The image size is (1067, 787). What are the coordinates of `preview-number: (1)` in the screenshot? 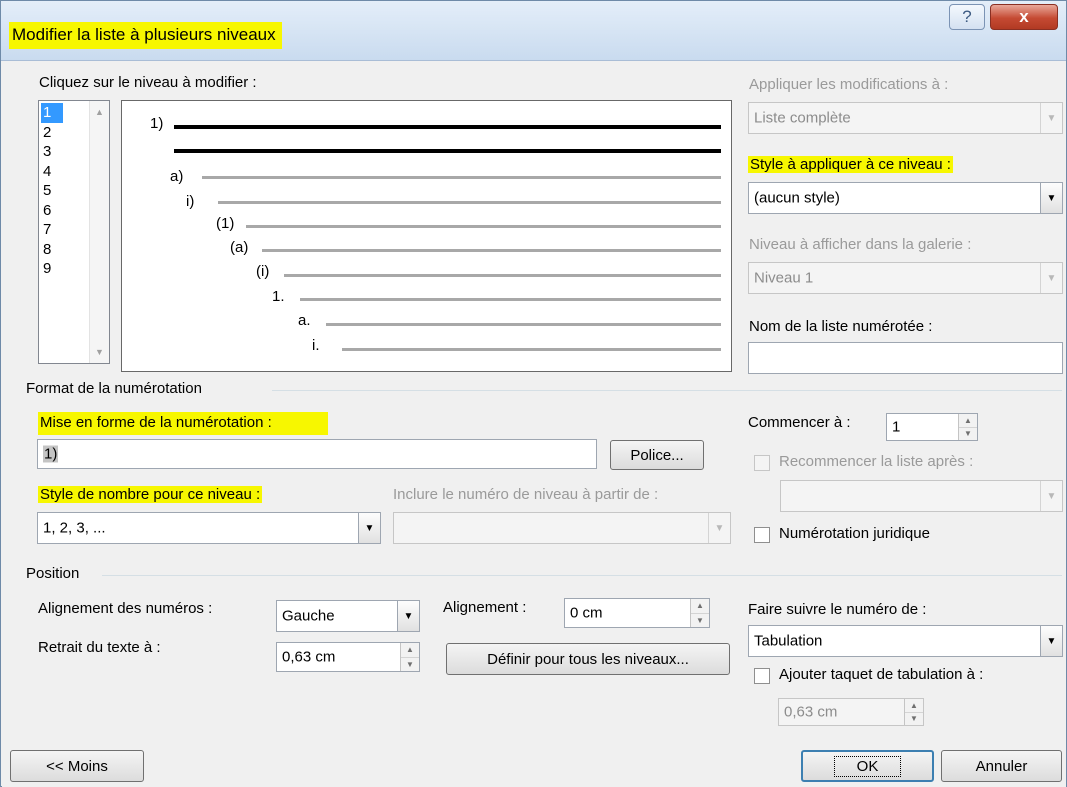 It's located at (225, 223).